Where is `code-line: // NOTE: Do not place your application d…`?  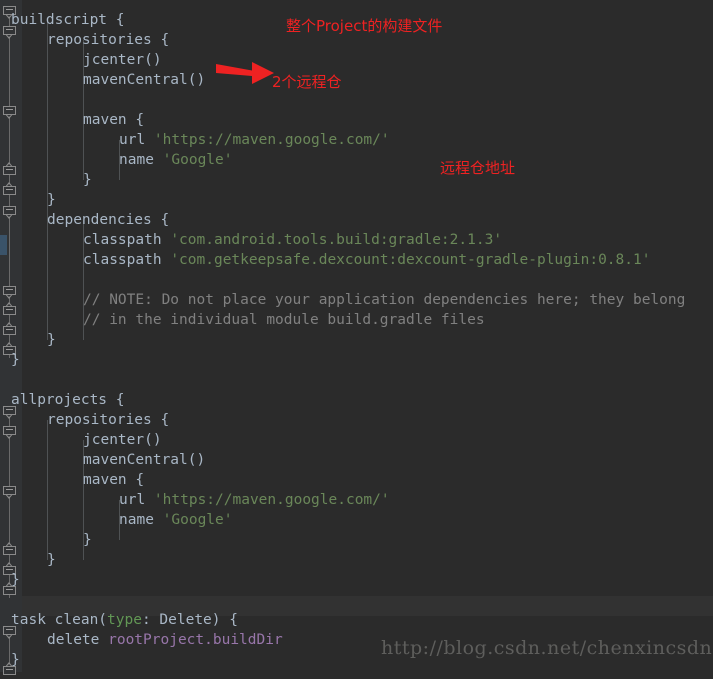
code-line: // NOTE: Do not place your application d… is located at coordinates (384, 300).